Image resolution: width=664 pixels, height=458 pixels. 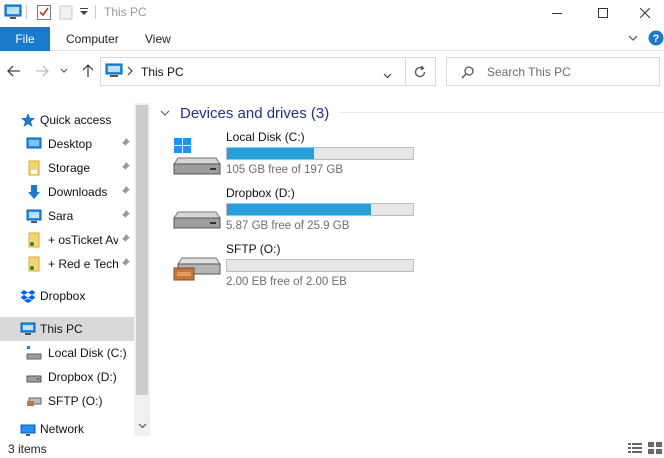 What do you see at coordinates (67, 401) in the screenshot?
I see `nav-item-sftp-o: SFTP (O:)` at bounding box center [67, 401].